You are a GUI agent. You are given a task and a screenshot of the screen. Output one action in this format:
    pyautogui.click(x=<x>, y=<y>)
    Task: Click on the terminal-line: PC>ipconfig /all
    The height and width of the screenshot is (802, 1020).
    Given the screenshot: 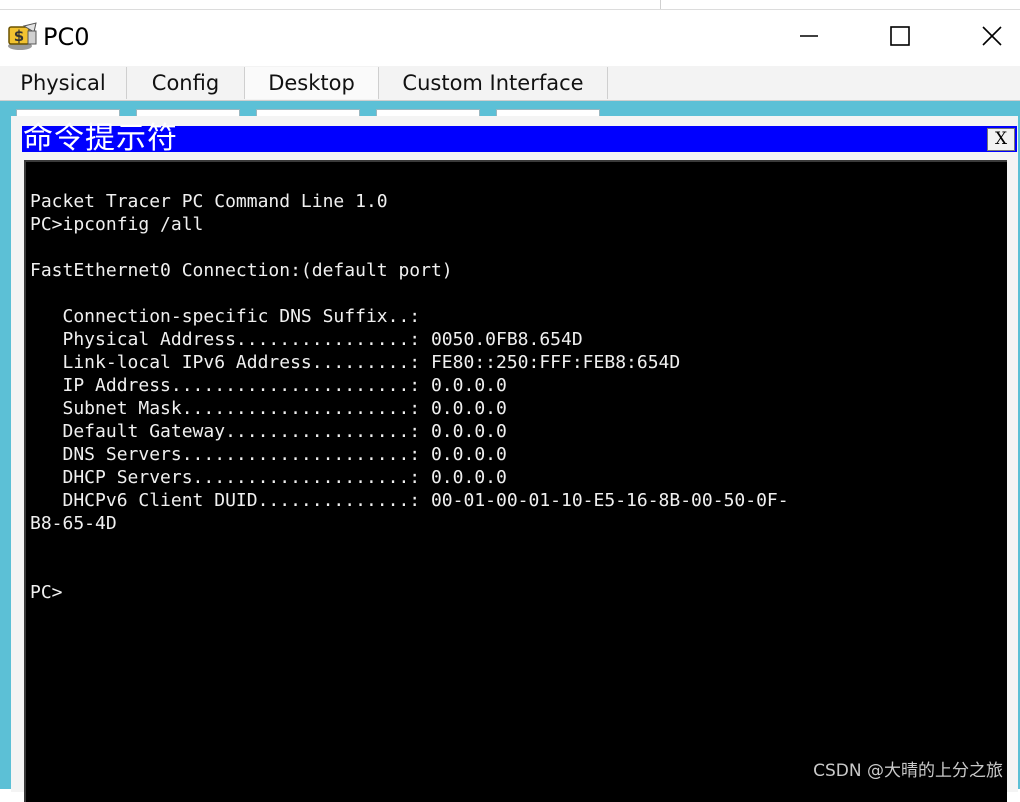 What is the action you would take?
    pyautogui.click(x=117, y=224)
    